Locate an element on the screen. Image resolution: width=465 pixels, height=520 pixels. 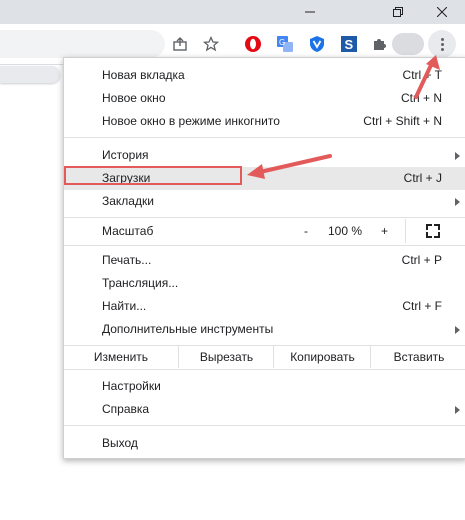
s-extension-button: S is located at coordinates (349, 44).